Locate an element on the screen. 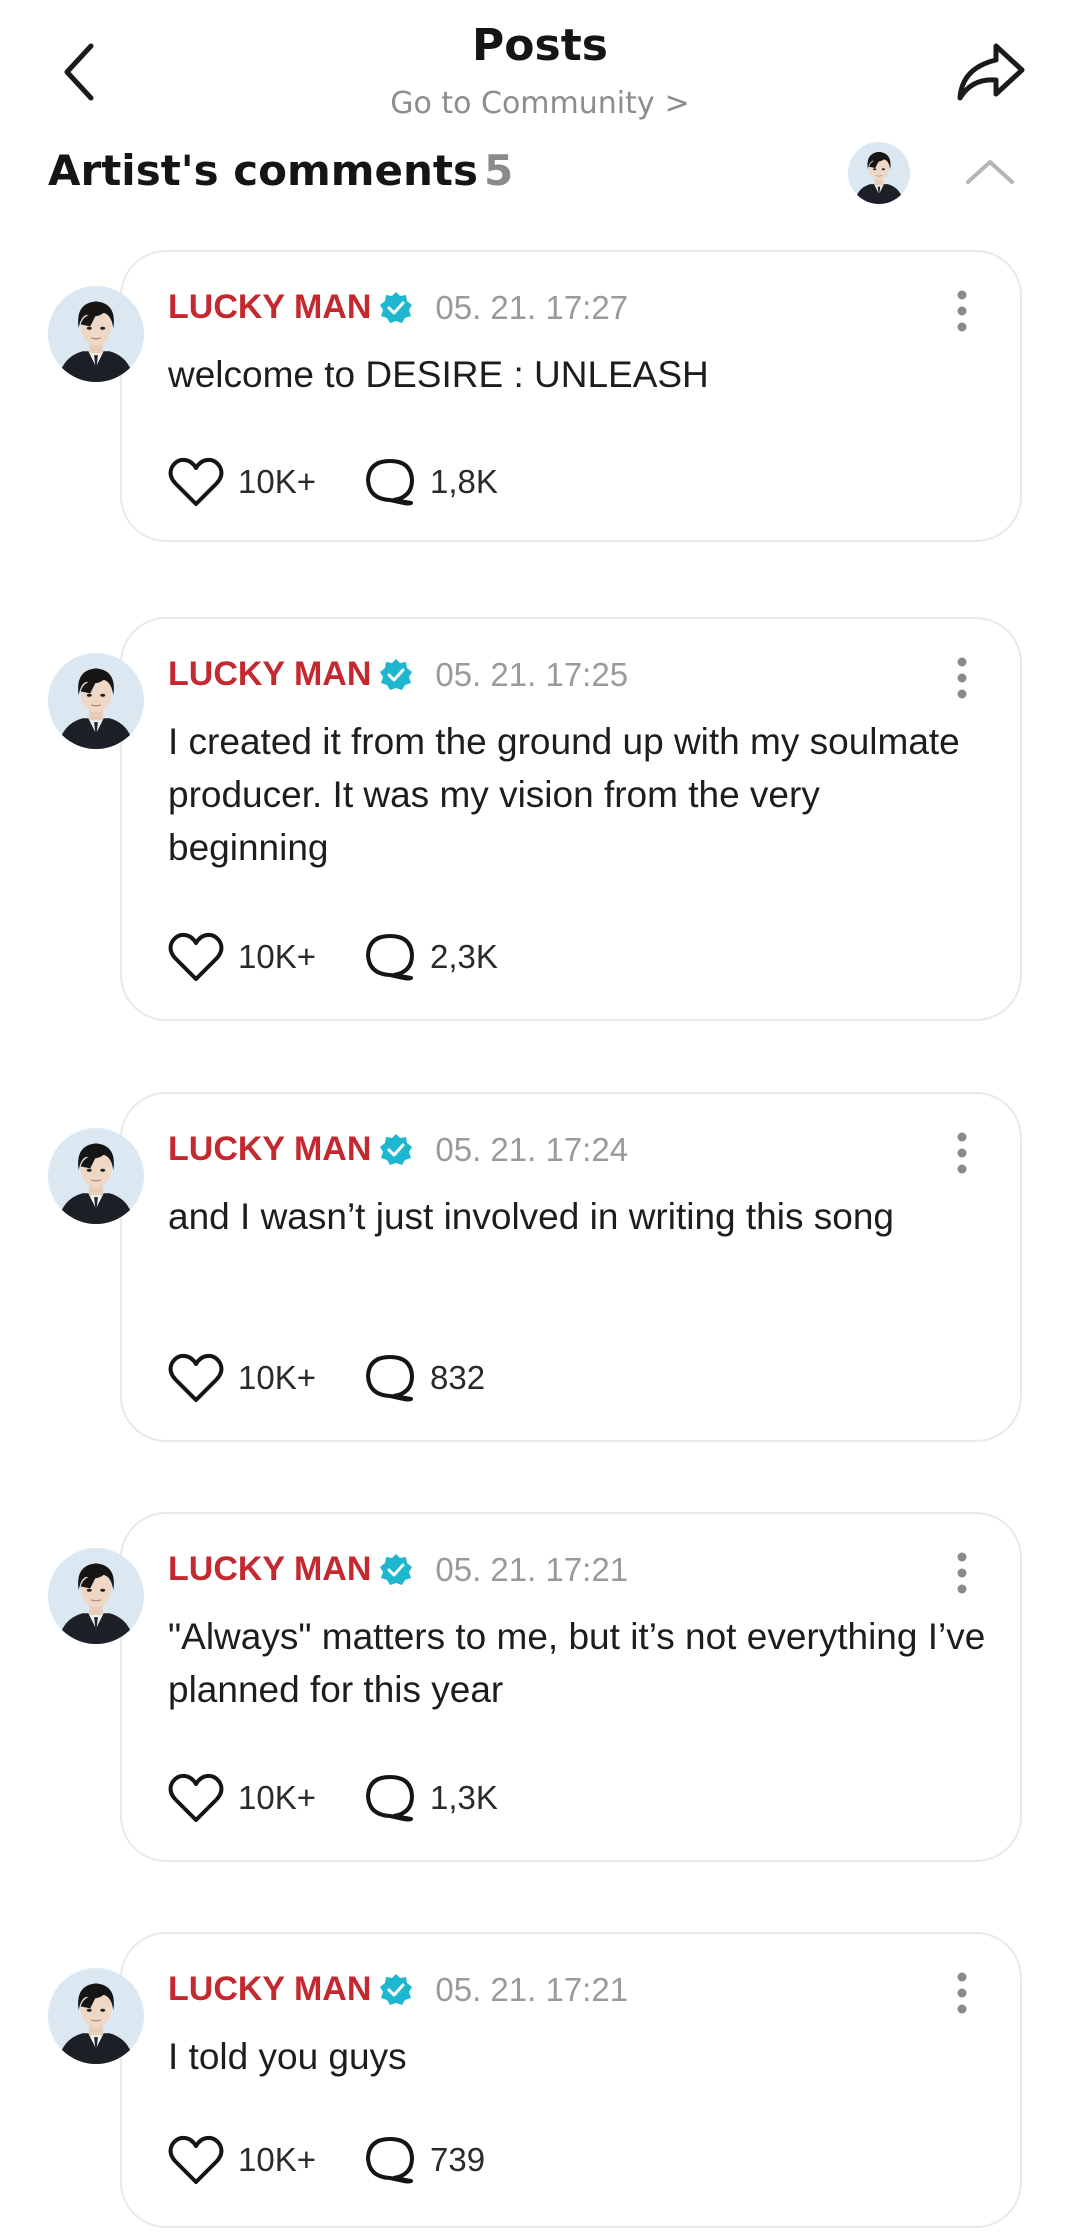  reply-button: 2,3K is located at coordinates (431, 957).